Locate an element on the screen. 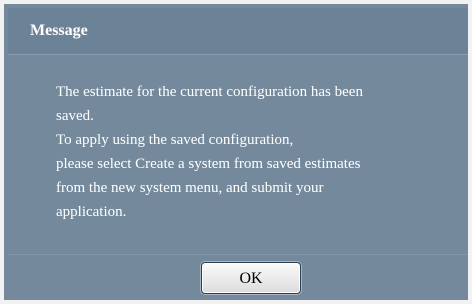 The height and width of the screenshot is (304, 472). dialog-title: Message is located at coordinates (59, 30).